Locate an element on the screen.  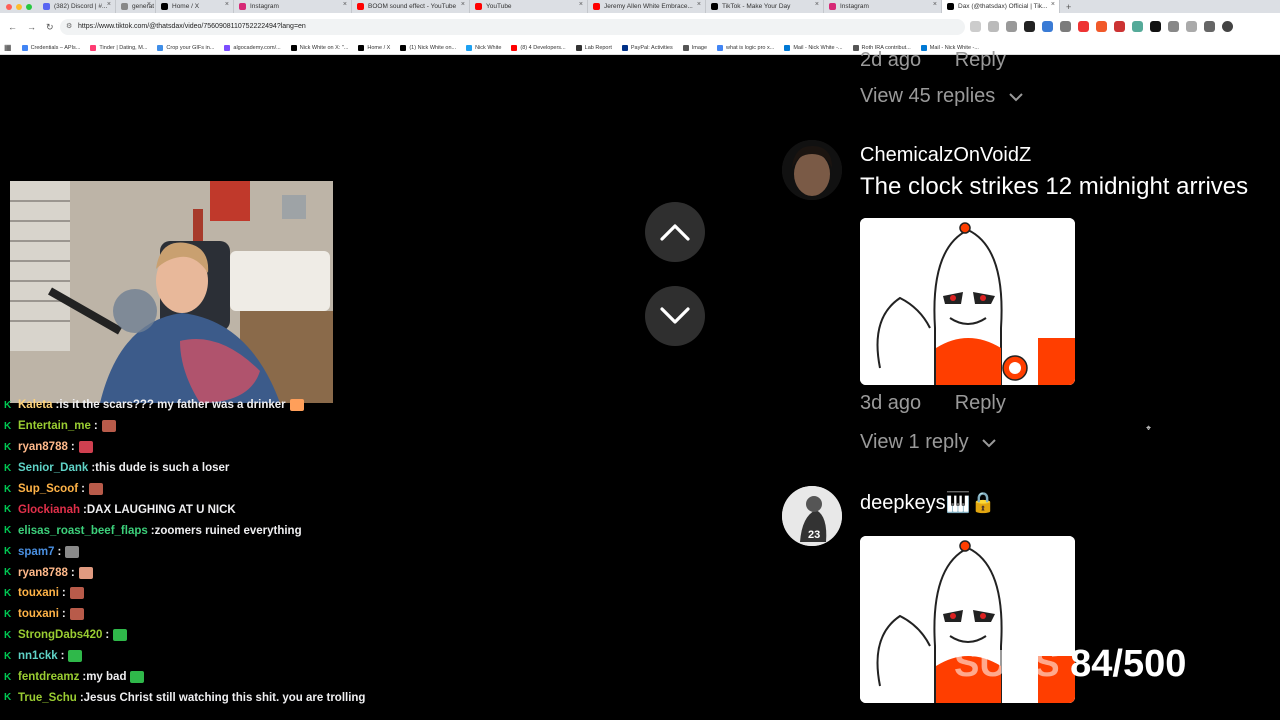
bookmark-item: Lab Report is located at coordinates (593, 47).